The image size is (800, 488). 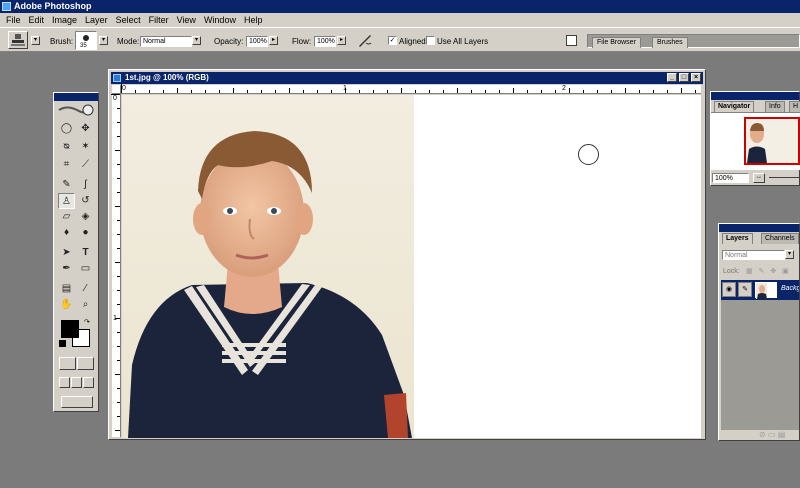 What do you see at coordinates (64, 382) in the screenshot?
I see `standard-screen-mode-icon` at bounding box center [64, 382].